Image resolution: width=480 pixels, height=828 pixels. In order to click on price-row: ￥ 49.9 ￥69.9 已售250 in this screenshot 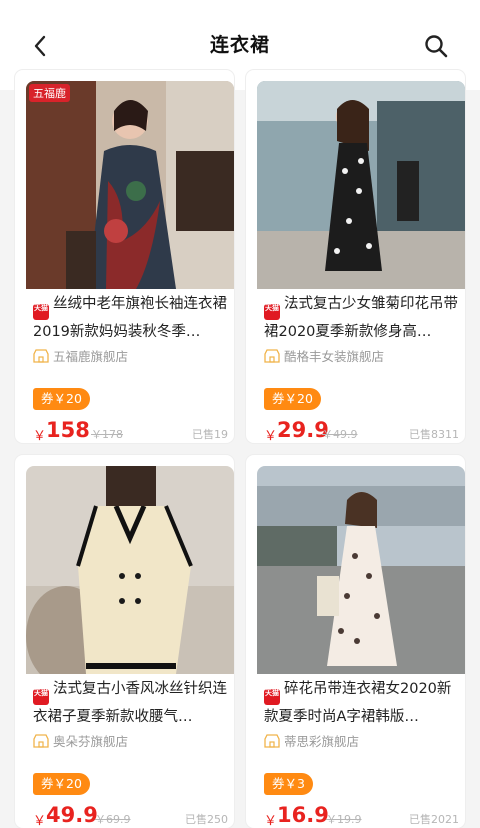, I will do `click(130, 814)`.